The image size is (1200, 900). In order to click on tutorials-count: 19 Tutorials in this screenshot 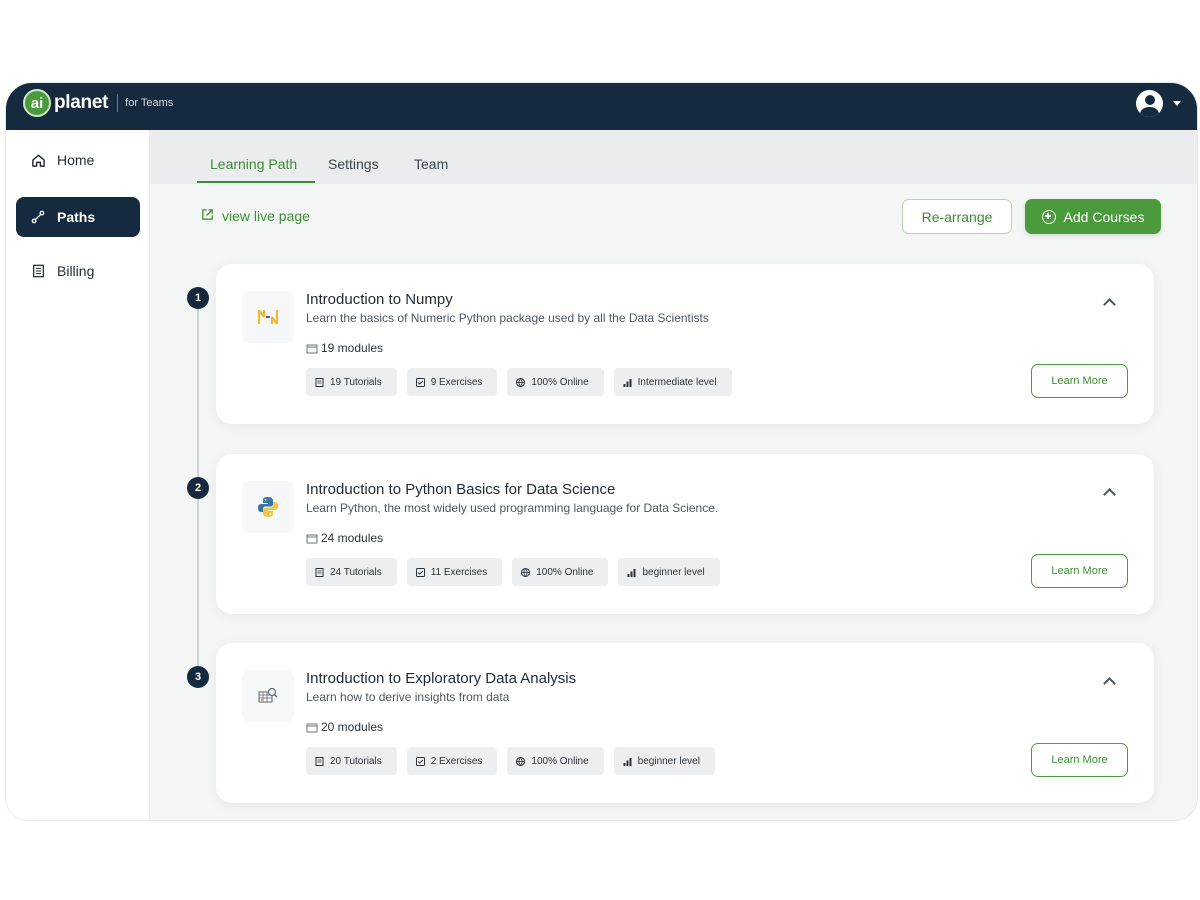, I will do `click(356, 382)`.